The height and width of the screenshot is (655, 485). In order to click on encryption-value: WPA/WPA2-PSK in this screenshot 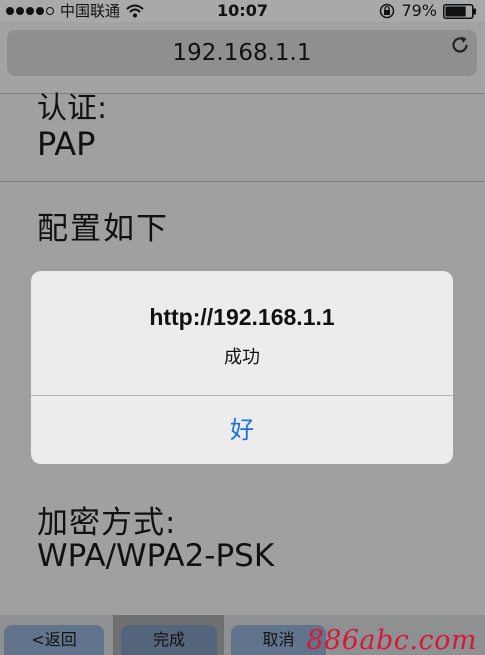, I will do `click(156, 556)`.